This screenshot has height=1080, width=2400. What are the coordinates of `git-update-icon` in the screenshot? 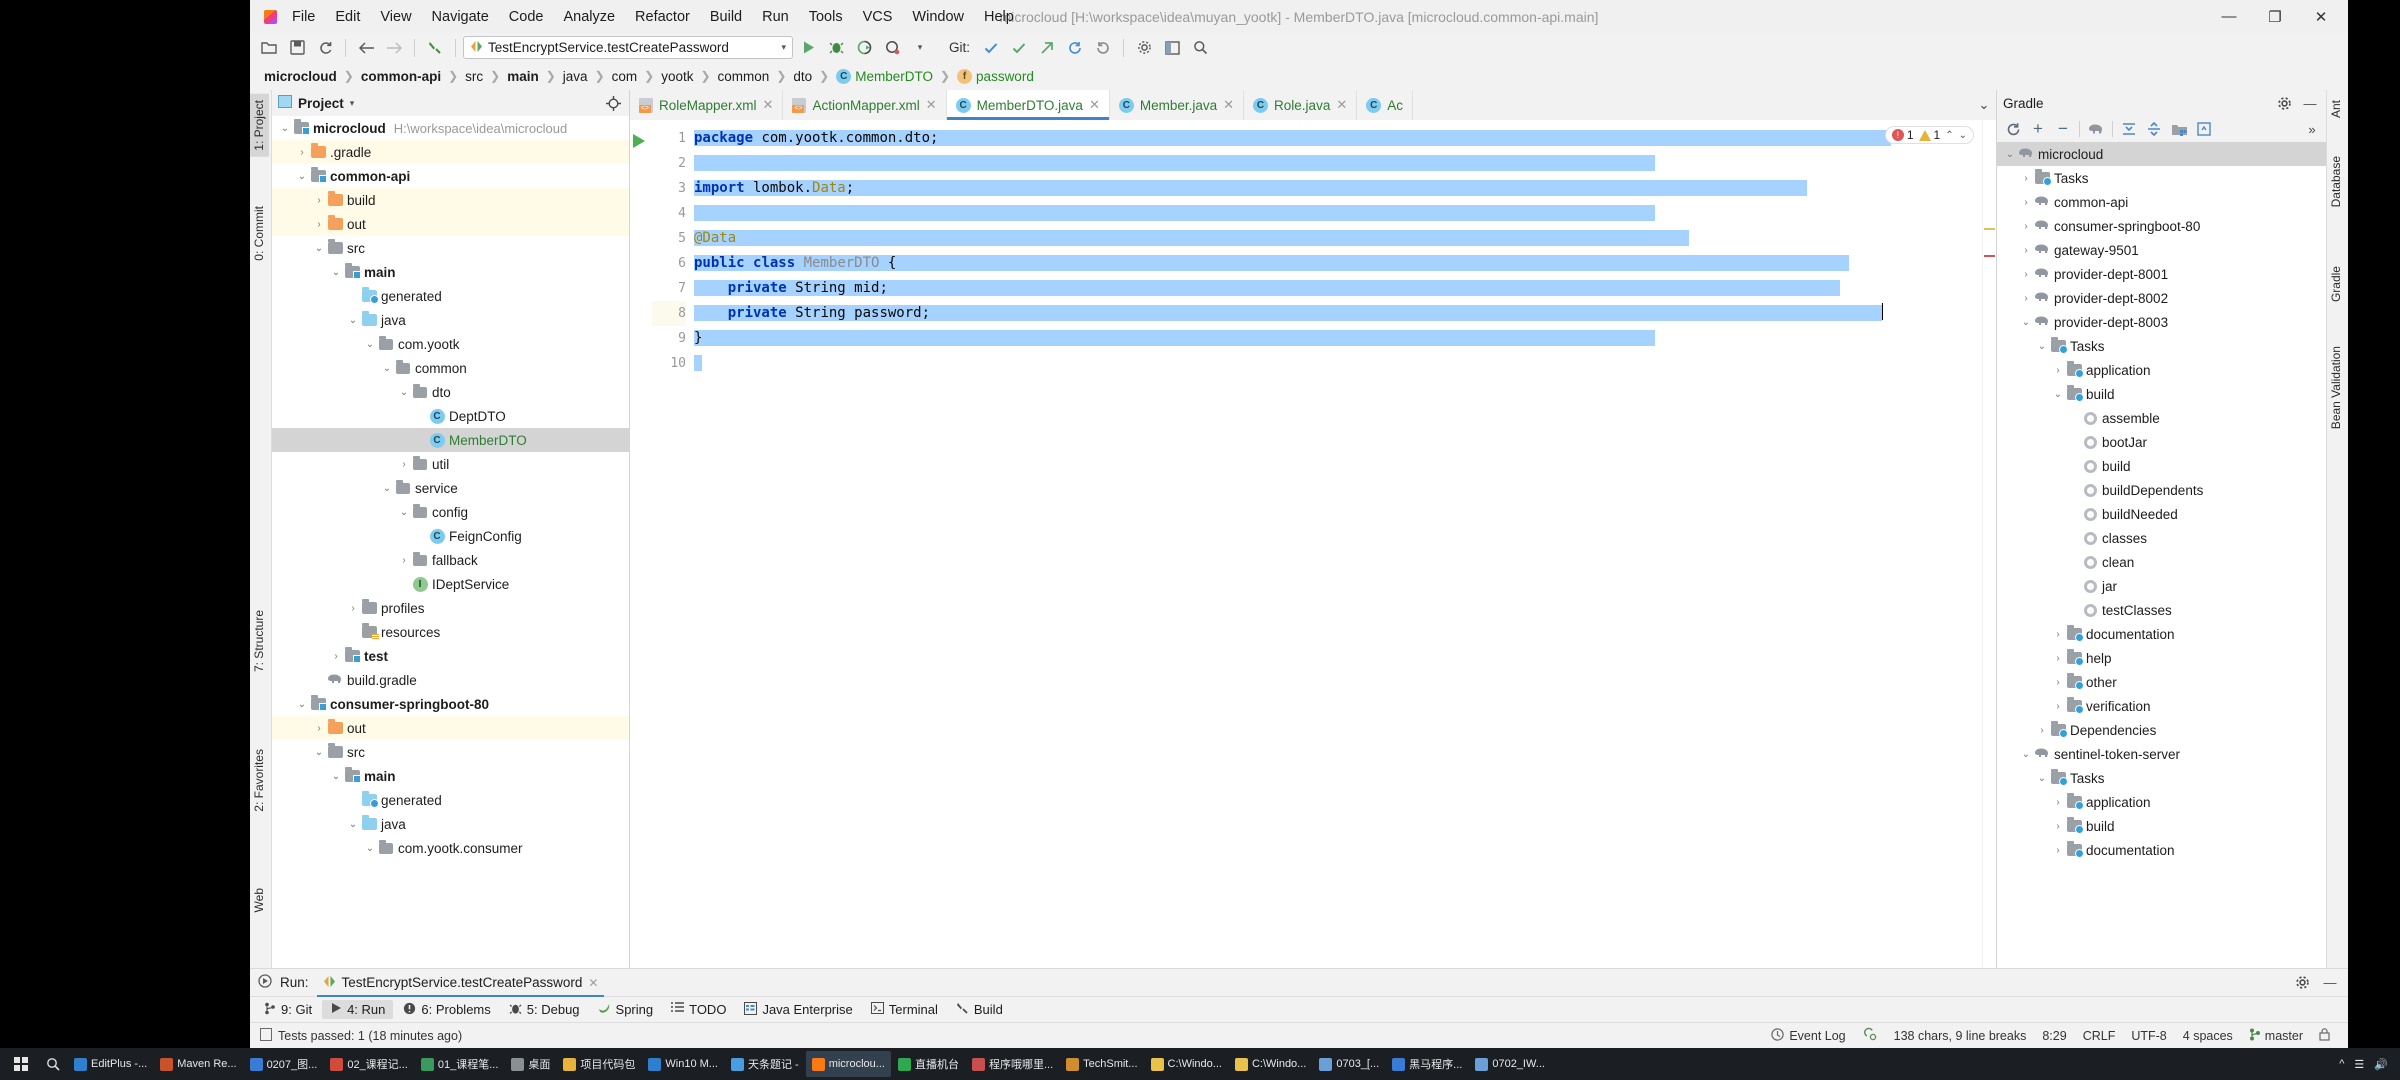 It's located at (991, 48).